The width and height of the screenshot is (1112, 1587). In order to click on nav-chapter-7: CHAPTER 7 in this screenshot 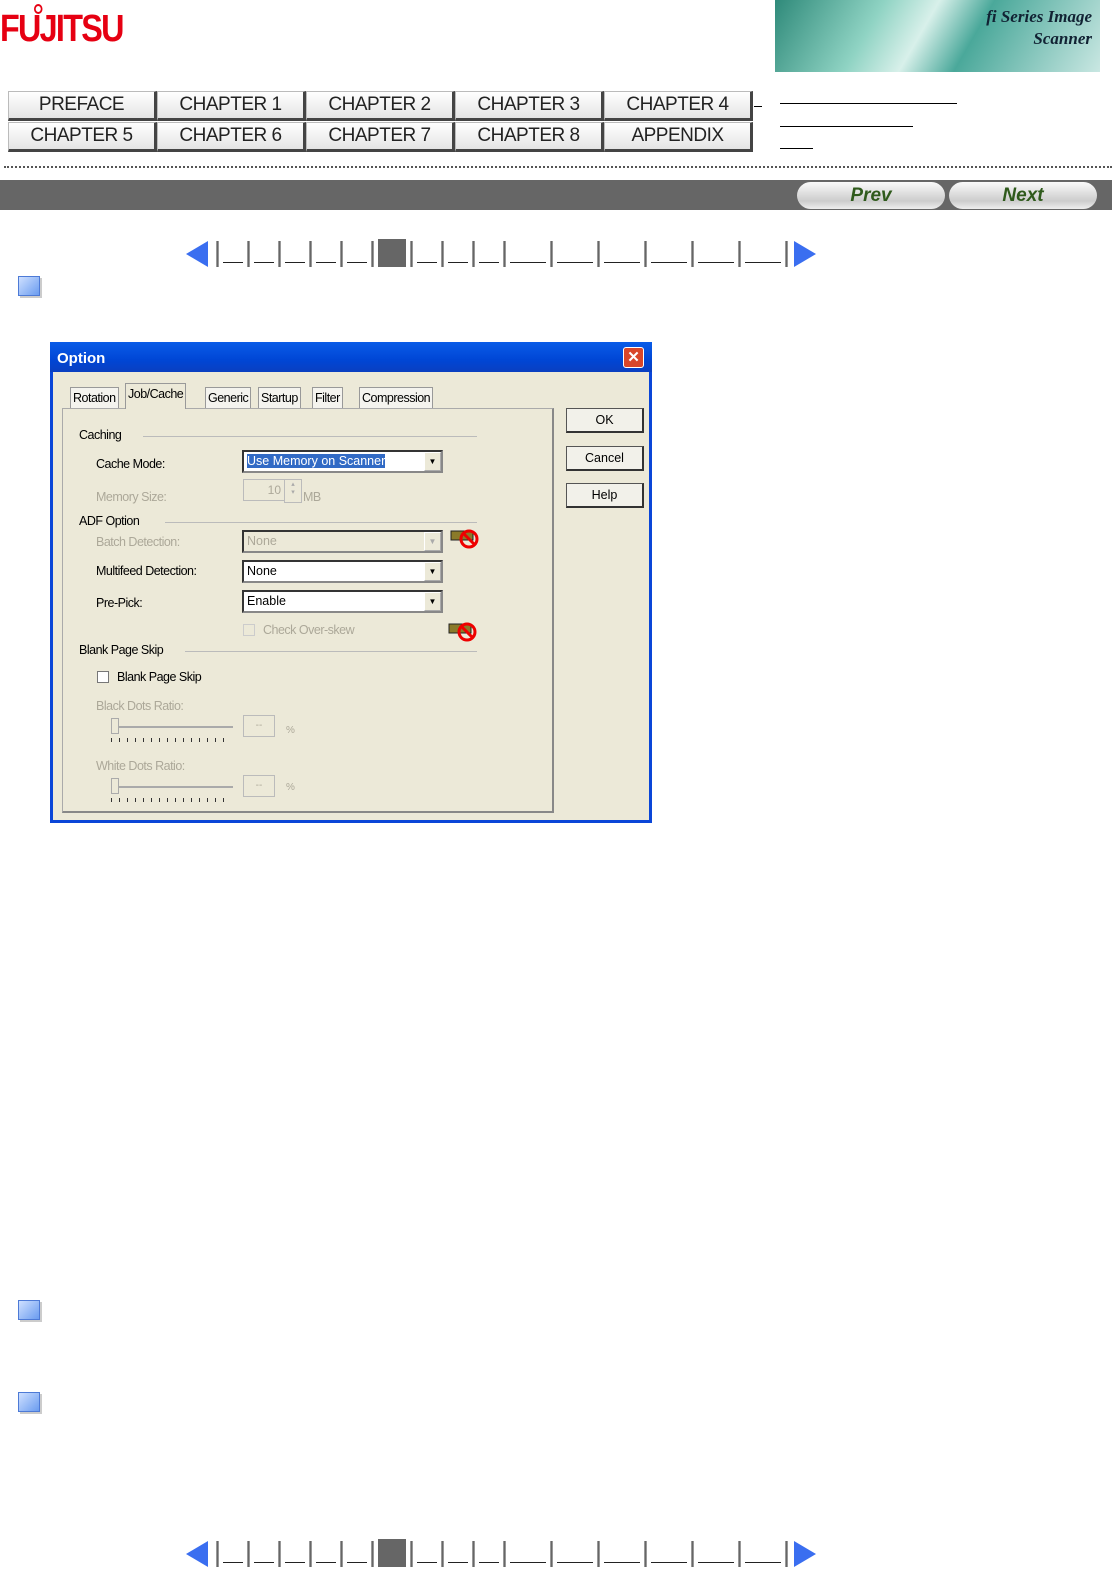, I will do `click(380, 137)`.